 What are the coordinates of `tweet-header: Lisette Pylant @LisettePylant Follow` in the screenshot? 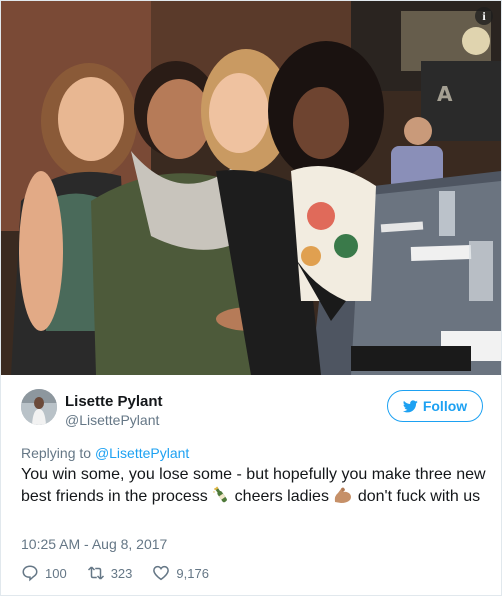 It's located at (252, 409).